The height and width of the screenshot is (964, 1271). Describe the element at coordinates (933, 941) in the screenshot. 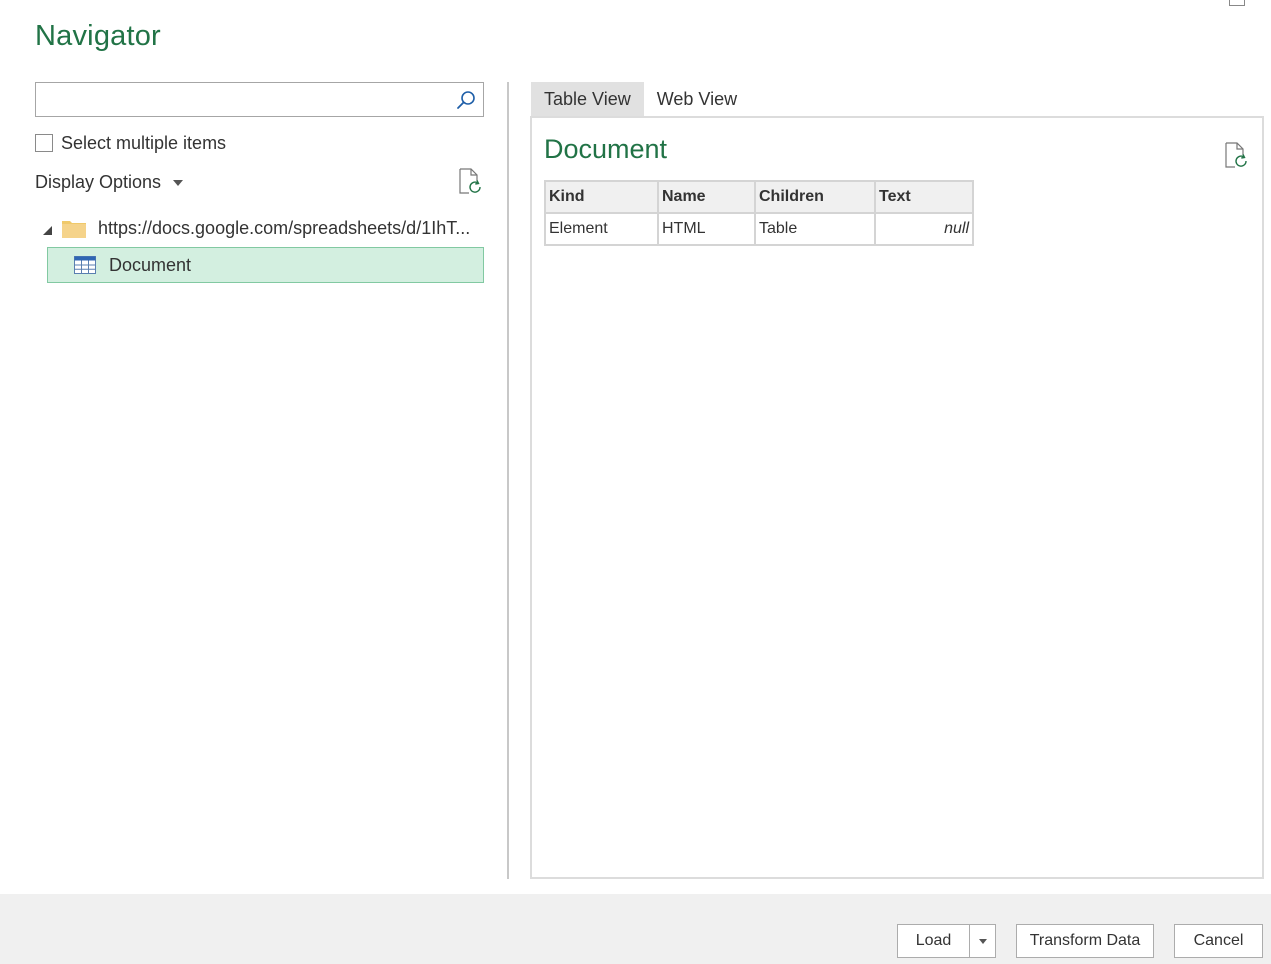

I see `load-button: Load` at that location.